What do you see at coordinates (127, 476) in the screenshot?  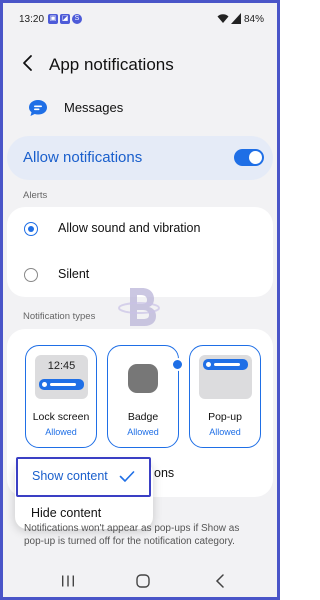 I see `checkmark-icon` at bounding box center [127, 476].